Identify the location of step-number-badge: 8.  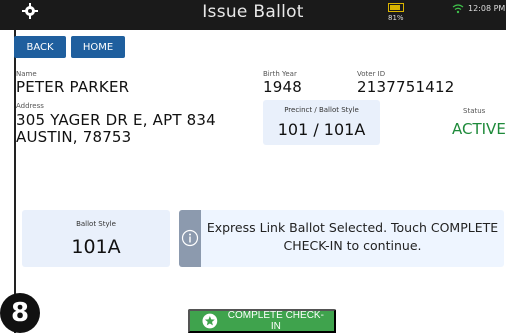
(20, 313).